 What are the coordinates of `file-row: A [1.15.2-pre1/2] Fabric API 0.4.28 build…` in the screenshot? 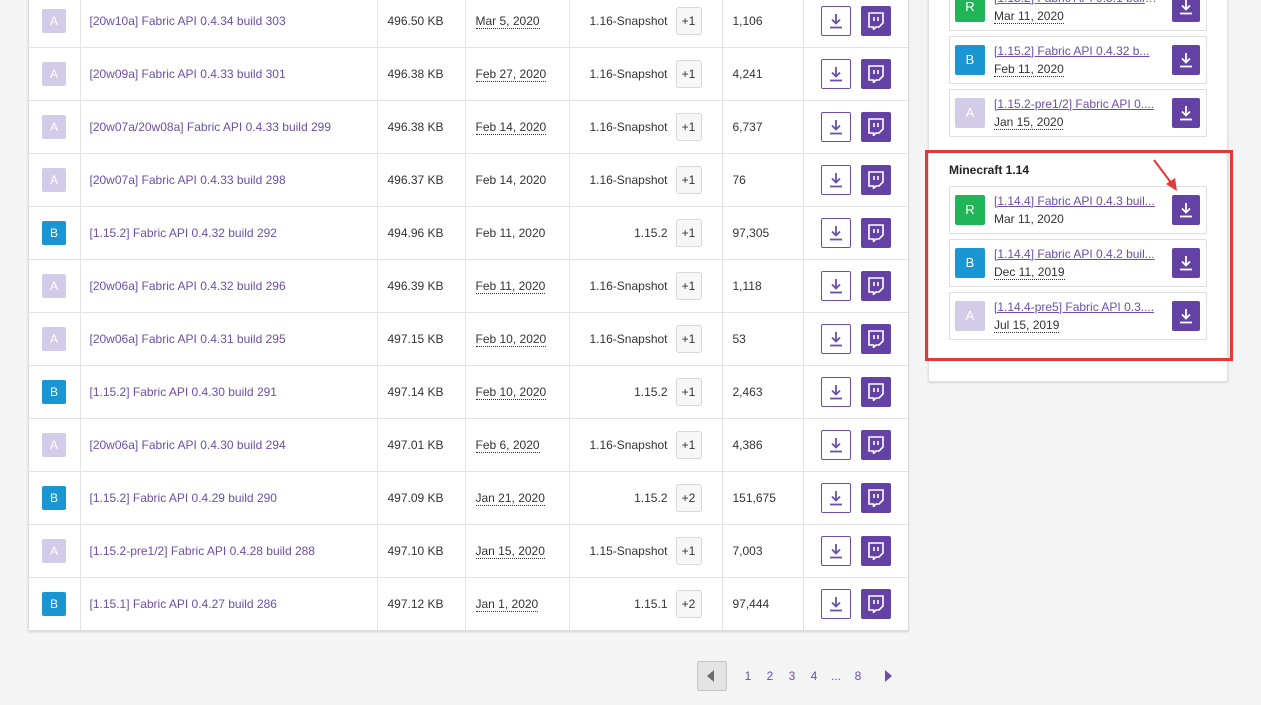 It's located at (468, 551).